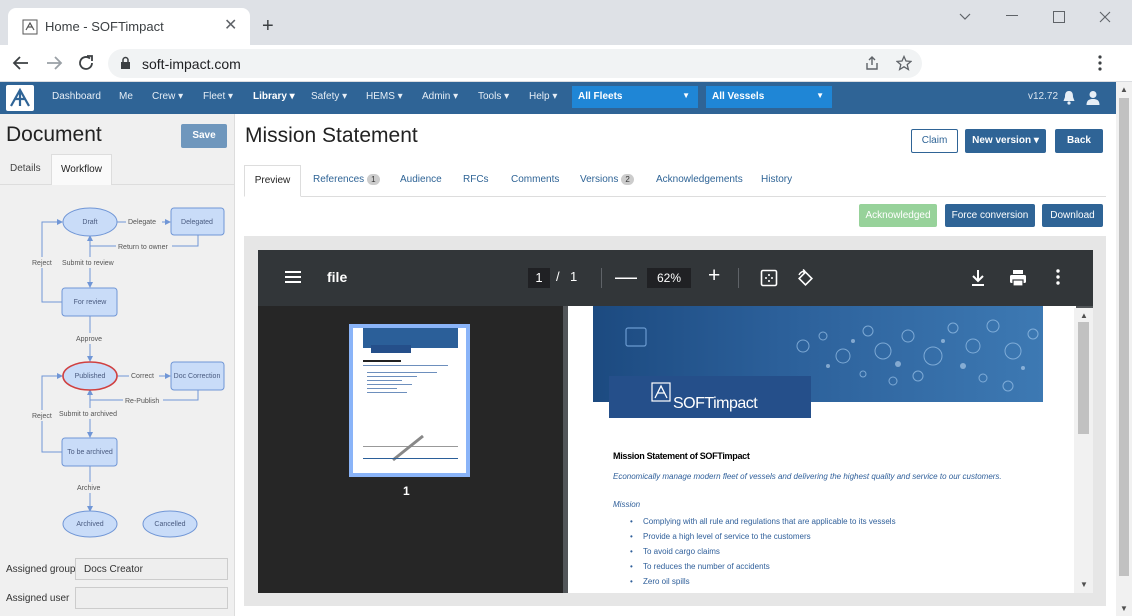  What do you see at coordinates (515, 63) in the screenshot?
I see `address-bar: soft-impact.com` at bounding box center [515, 63].